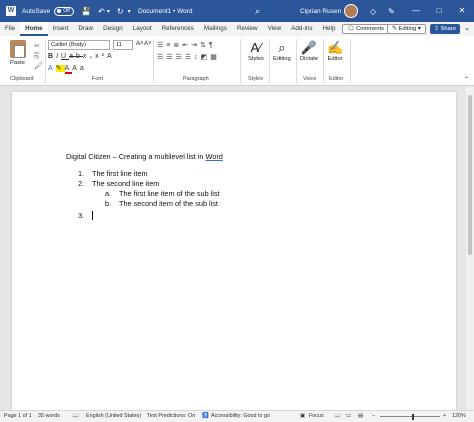 The image size is (474, 422). I want to click on font-name-select: Calibri (Body), so click(79, 45).